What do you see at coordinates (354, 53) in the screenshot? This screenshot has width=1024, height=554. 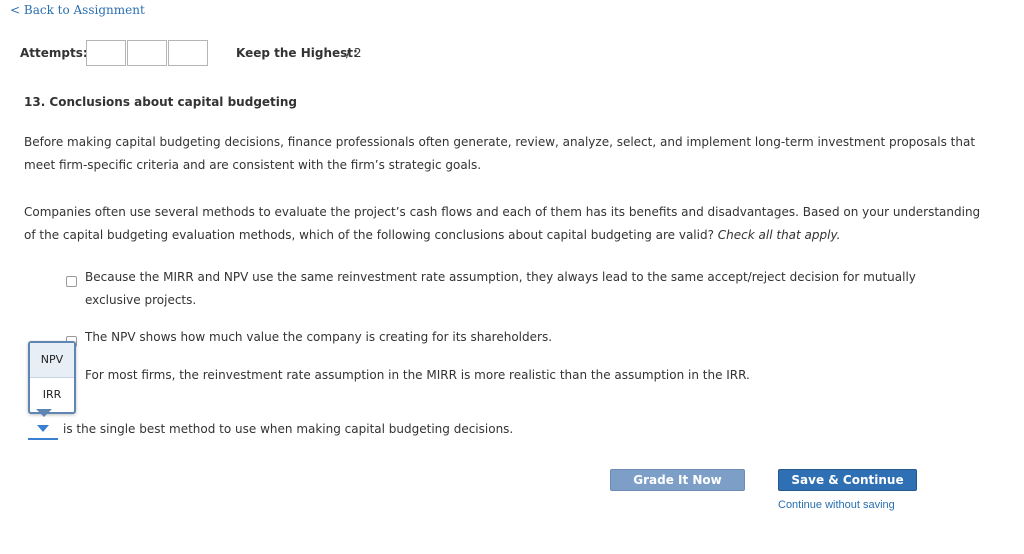 I see `keep-highest-value: / 2` at bounding box center [354, 53].